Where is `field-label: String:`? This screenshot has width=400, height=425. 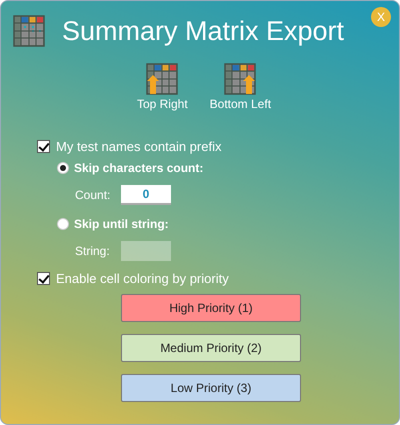 field-label: String: is located at coordinates (93, 251).